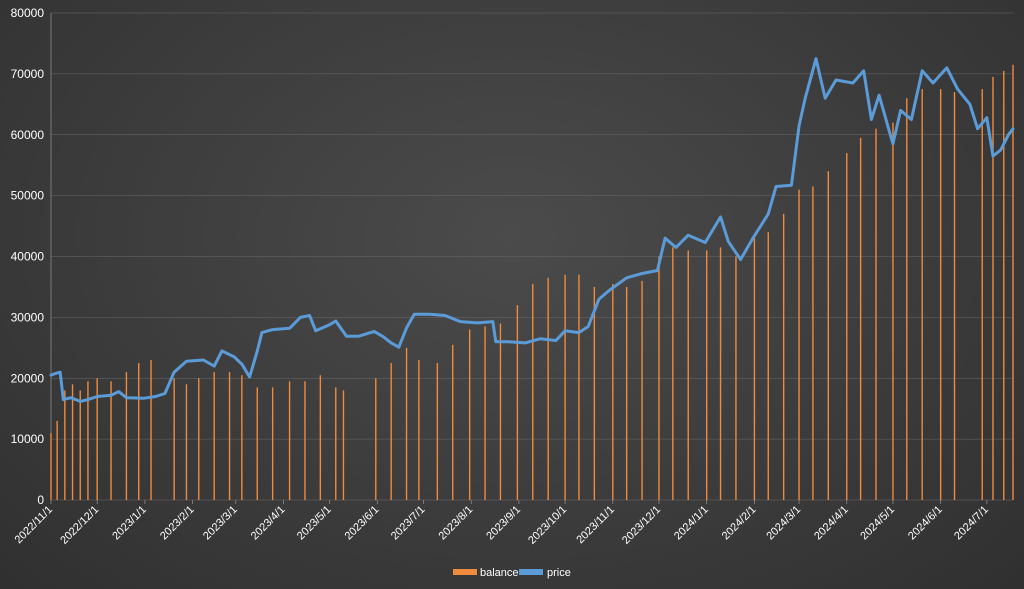  Describe the element at coordinates (28, 378) in the screenshot. I see `y-tick-label: 20000` at that location.